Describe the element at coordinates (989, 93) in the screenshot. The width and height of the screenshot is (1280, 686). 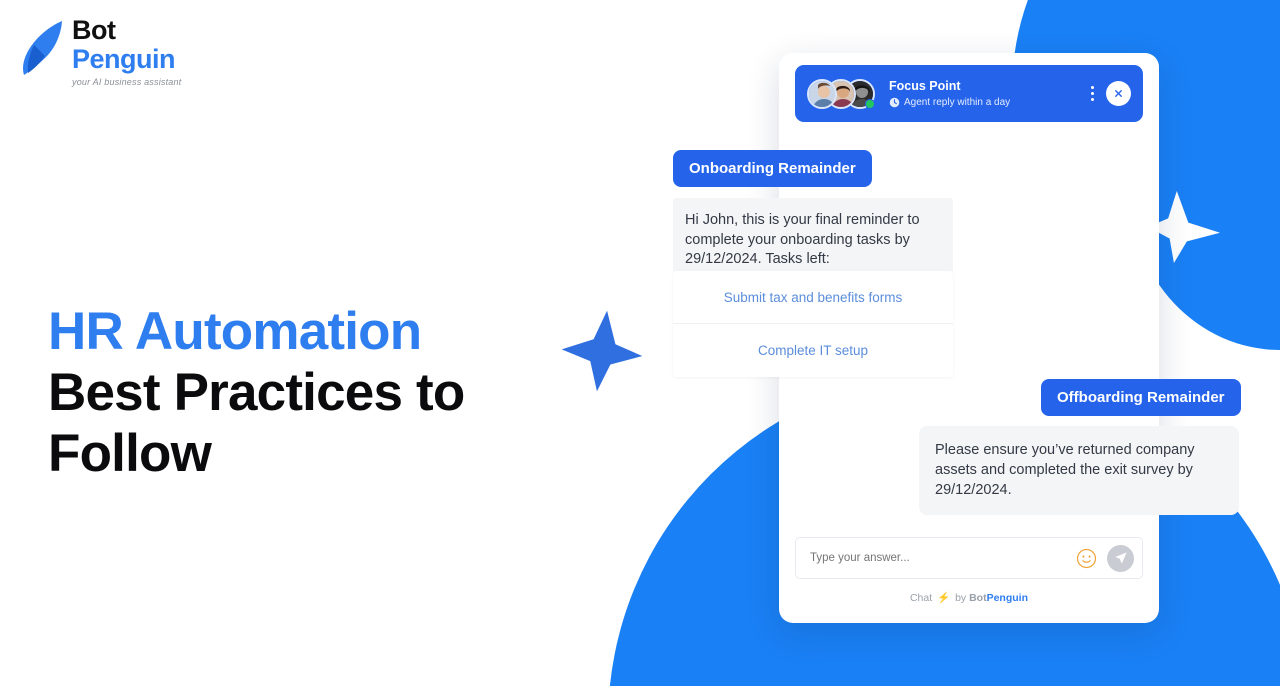
I see `chat-header-info: Focus Point Agent reply within a day` at that location.